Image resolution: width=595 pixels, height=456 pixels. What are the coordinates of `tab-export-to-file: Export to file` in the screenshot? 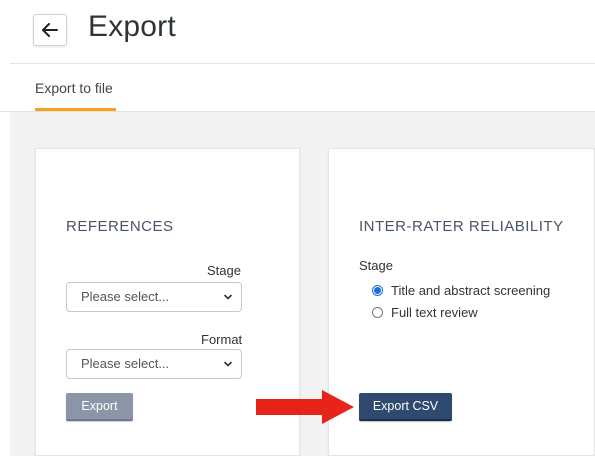 It's located at (74, 88).